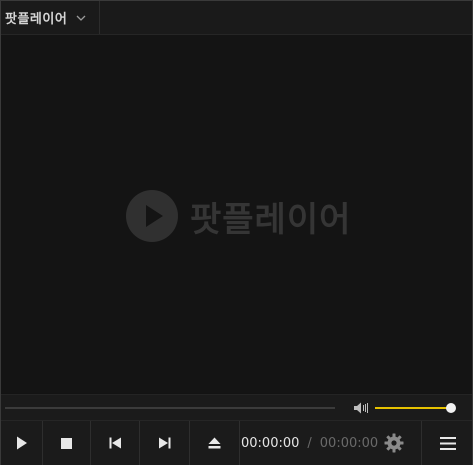 Image resolution: width=473 pixels, height=465 pixels. I want to click on previous-icon, so click(115, 443).